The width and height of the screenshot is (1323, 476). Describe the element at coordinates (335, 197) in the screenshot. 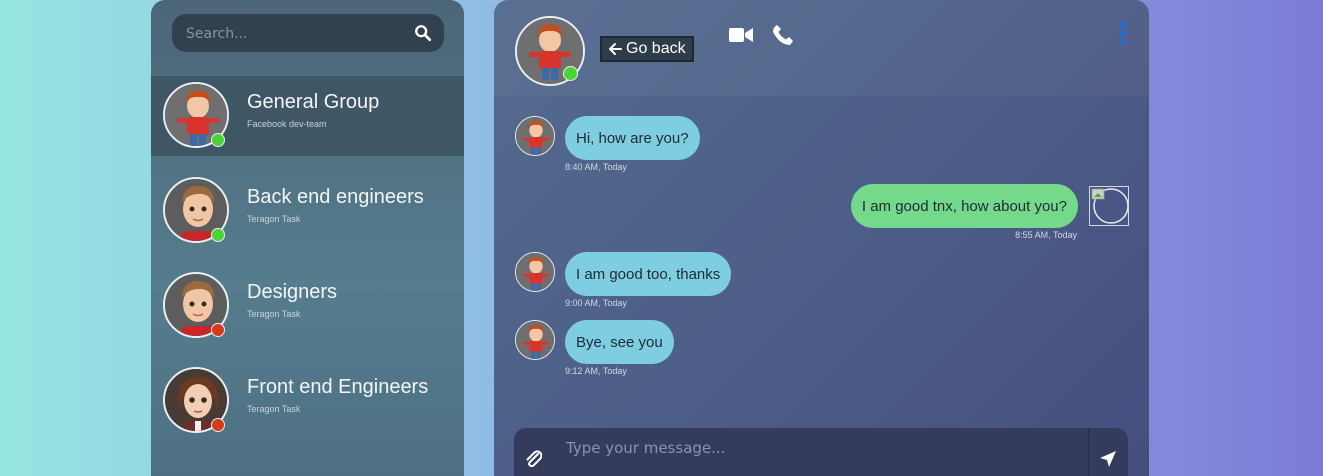

I see `contact-name: Back end engineers` at that location.